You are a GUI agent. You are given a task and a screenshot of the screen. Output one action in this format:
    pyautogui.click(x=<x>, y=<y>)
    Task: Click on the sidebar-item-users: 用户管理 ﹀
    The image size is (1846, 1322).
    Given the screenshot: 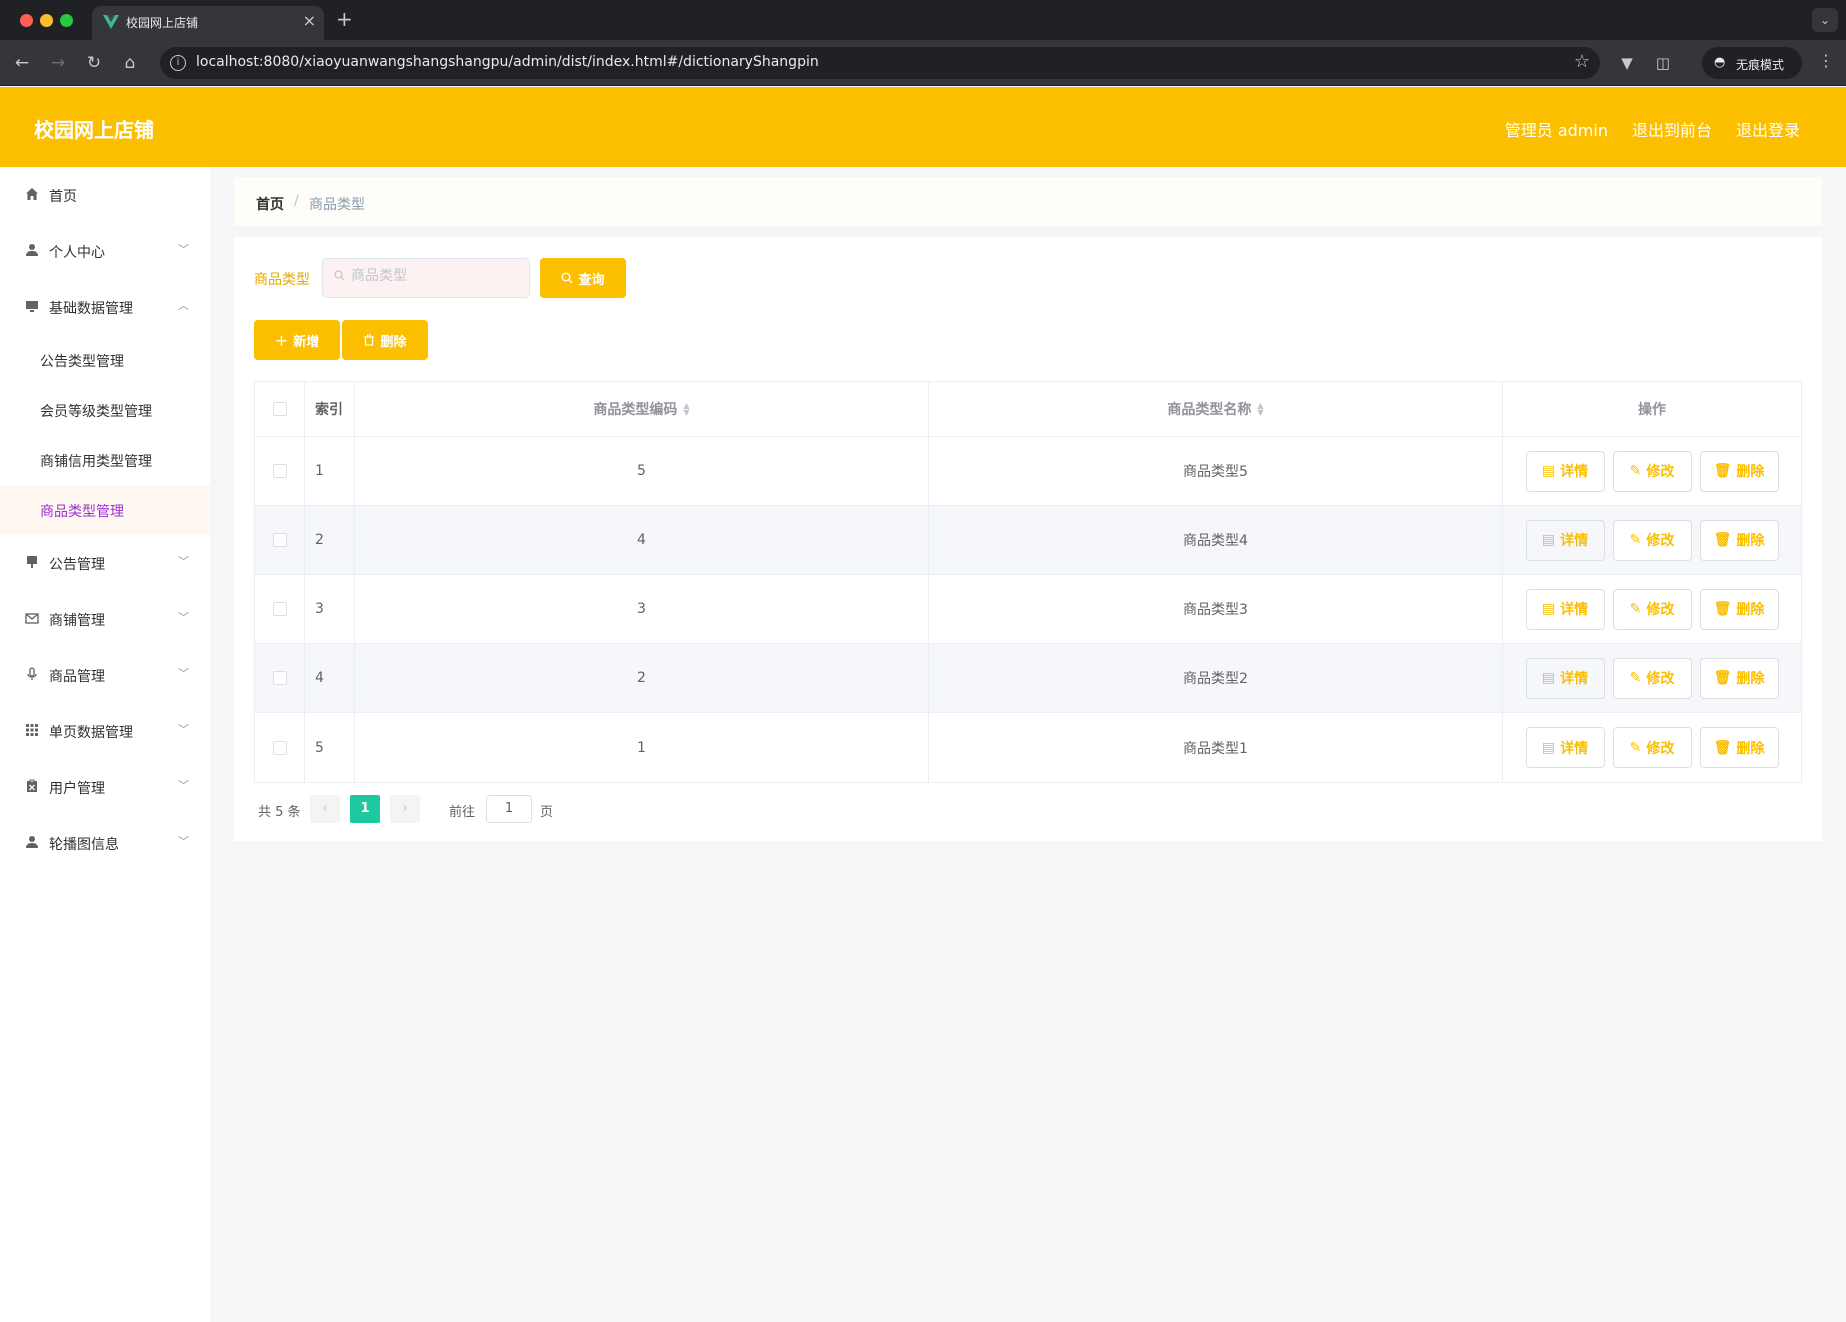 What is the action you would take?
    pyautogui.click(x=105, y=787)
    